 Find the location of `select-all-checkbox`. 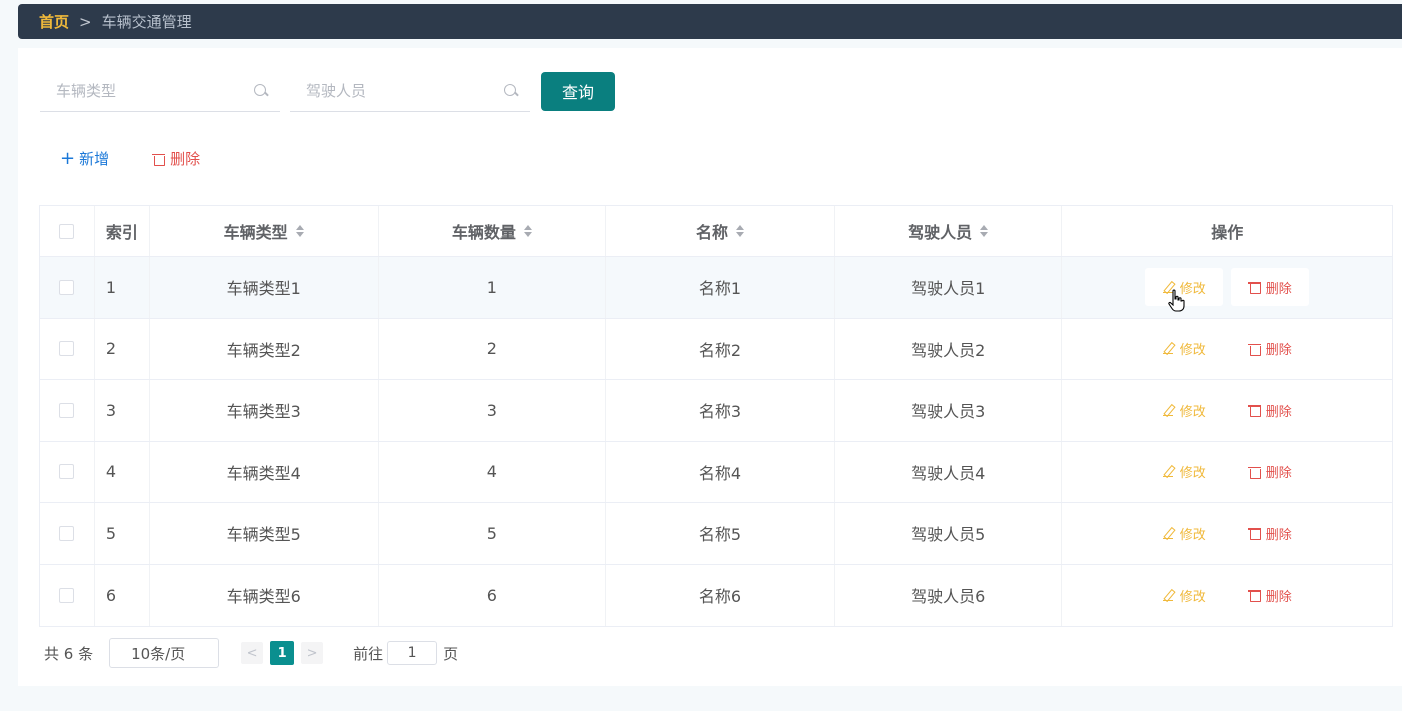

select-all-checkbox is located at coordinates (67, 231).